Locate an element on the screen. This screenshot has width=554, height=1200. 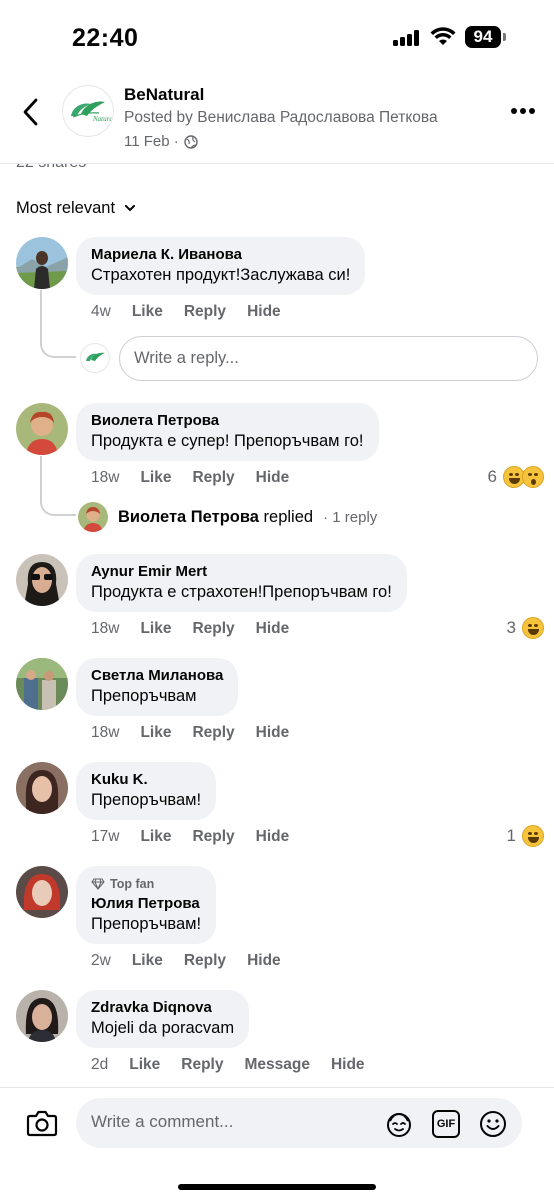
comment-actions: 4w Like Reply Hide is located at coordinates (196, 312).